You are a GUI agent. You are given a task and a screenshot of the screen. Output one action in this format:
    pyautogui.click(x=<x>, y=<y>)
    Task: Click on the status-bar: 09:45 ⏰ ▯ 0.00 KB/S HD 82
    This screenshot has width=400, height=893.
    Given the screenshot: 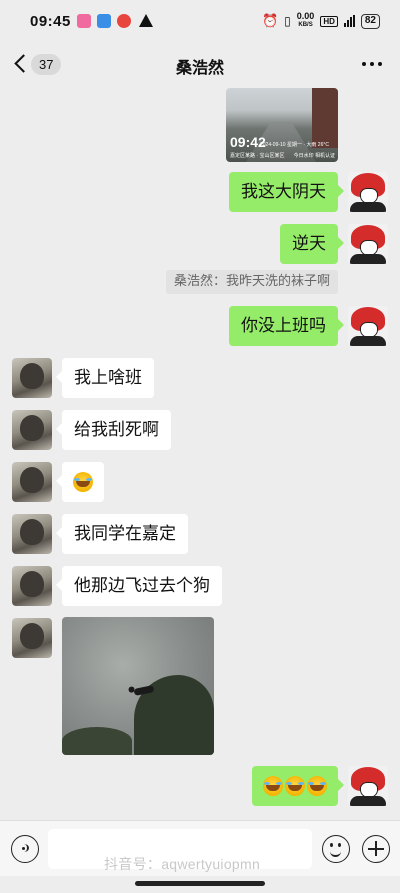 What is the action you would take?
    pyautogui.click(x=200, y=21)
    